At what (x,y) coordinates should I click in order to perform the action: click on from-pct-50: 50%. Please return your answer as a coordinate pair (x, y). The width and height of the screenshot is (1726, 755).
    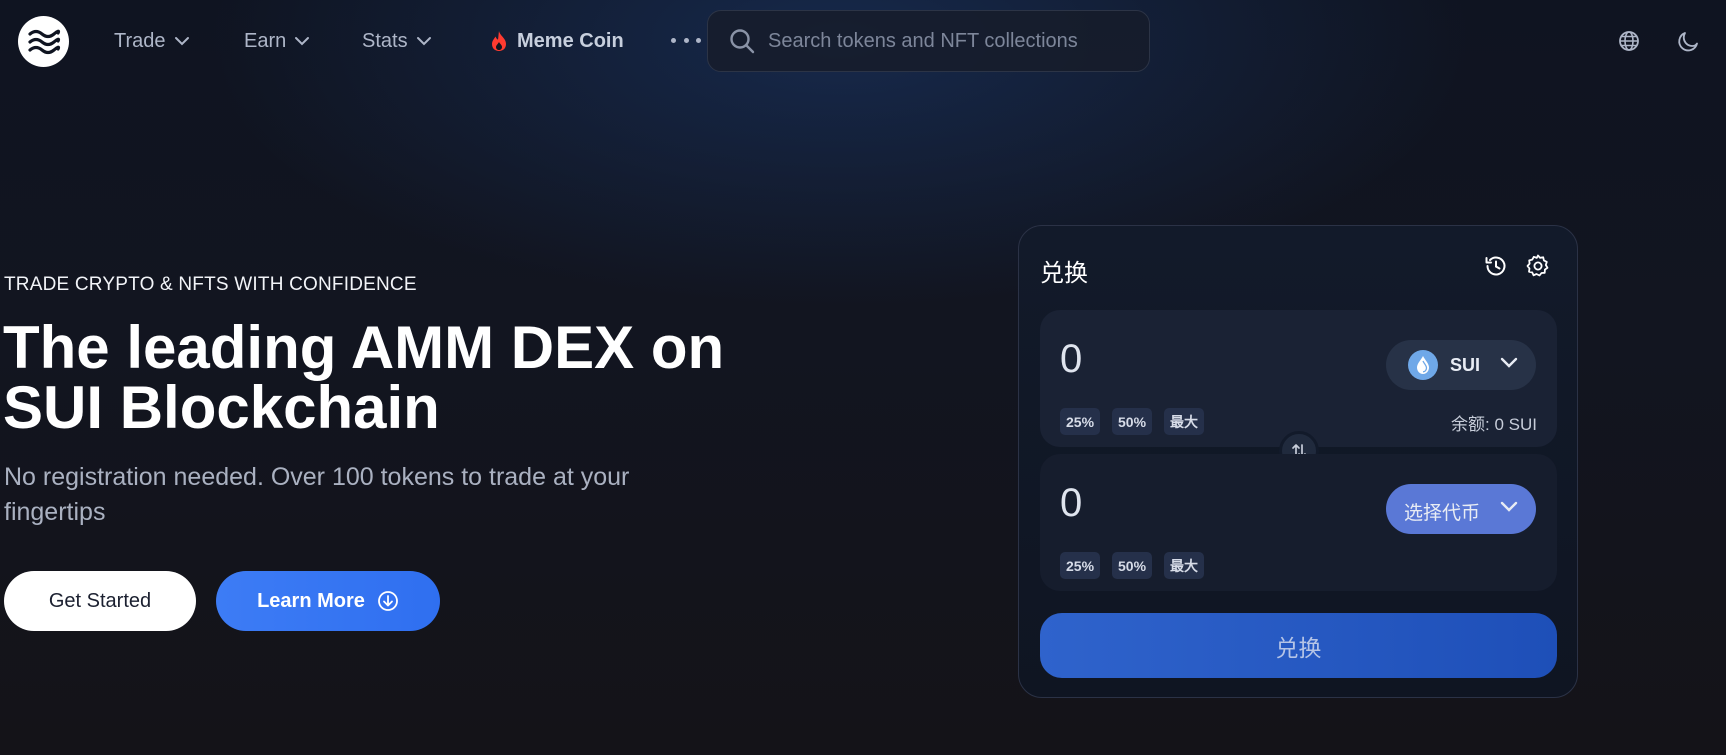
    Looking at the image, I should click on (1132, 421).